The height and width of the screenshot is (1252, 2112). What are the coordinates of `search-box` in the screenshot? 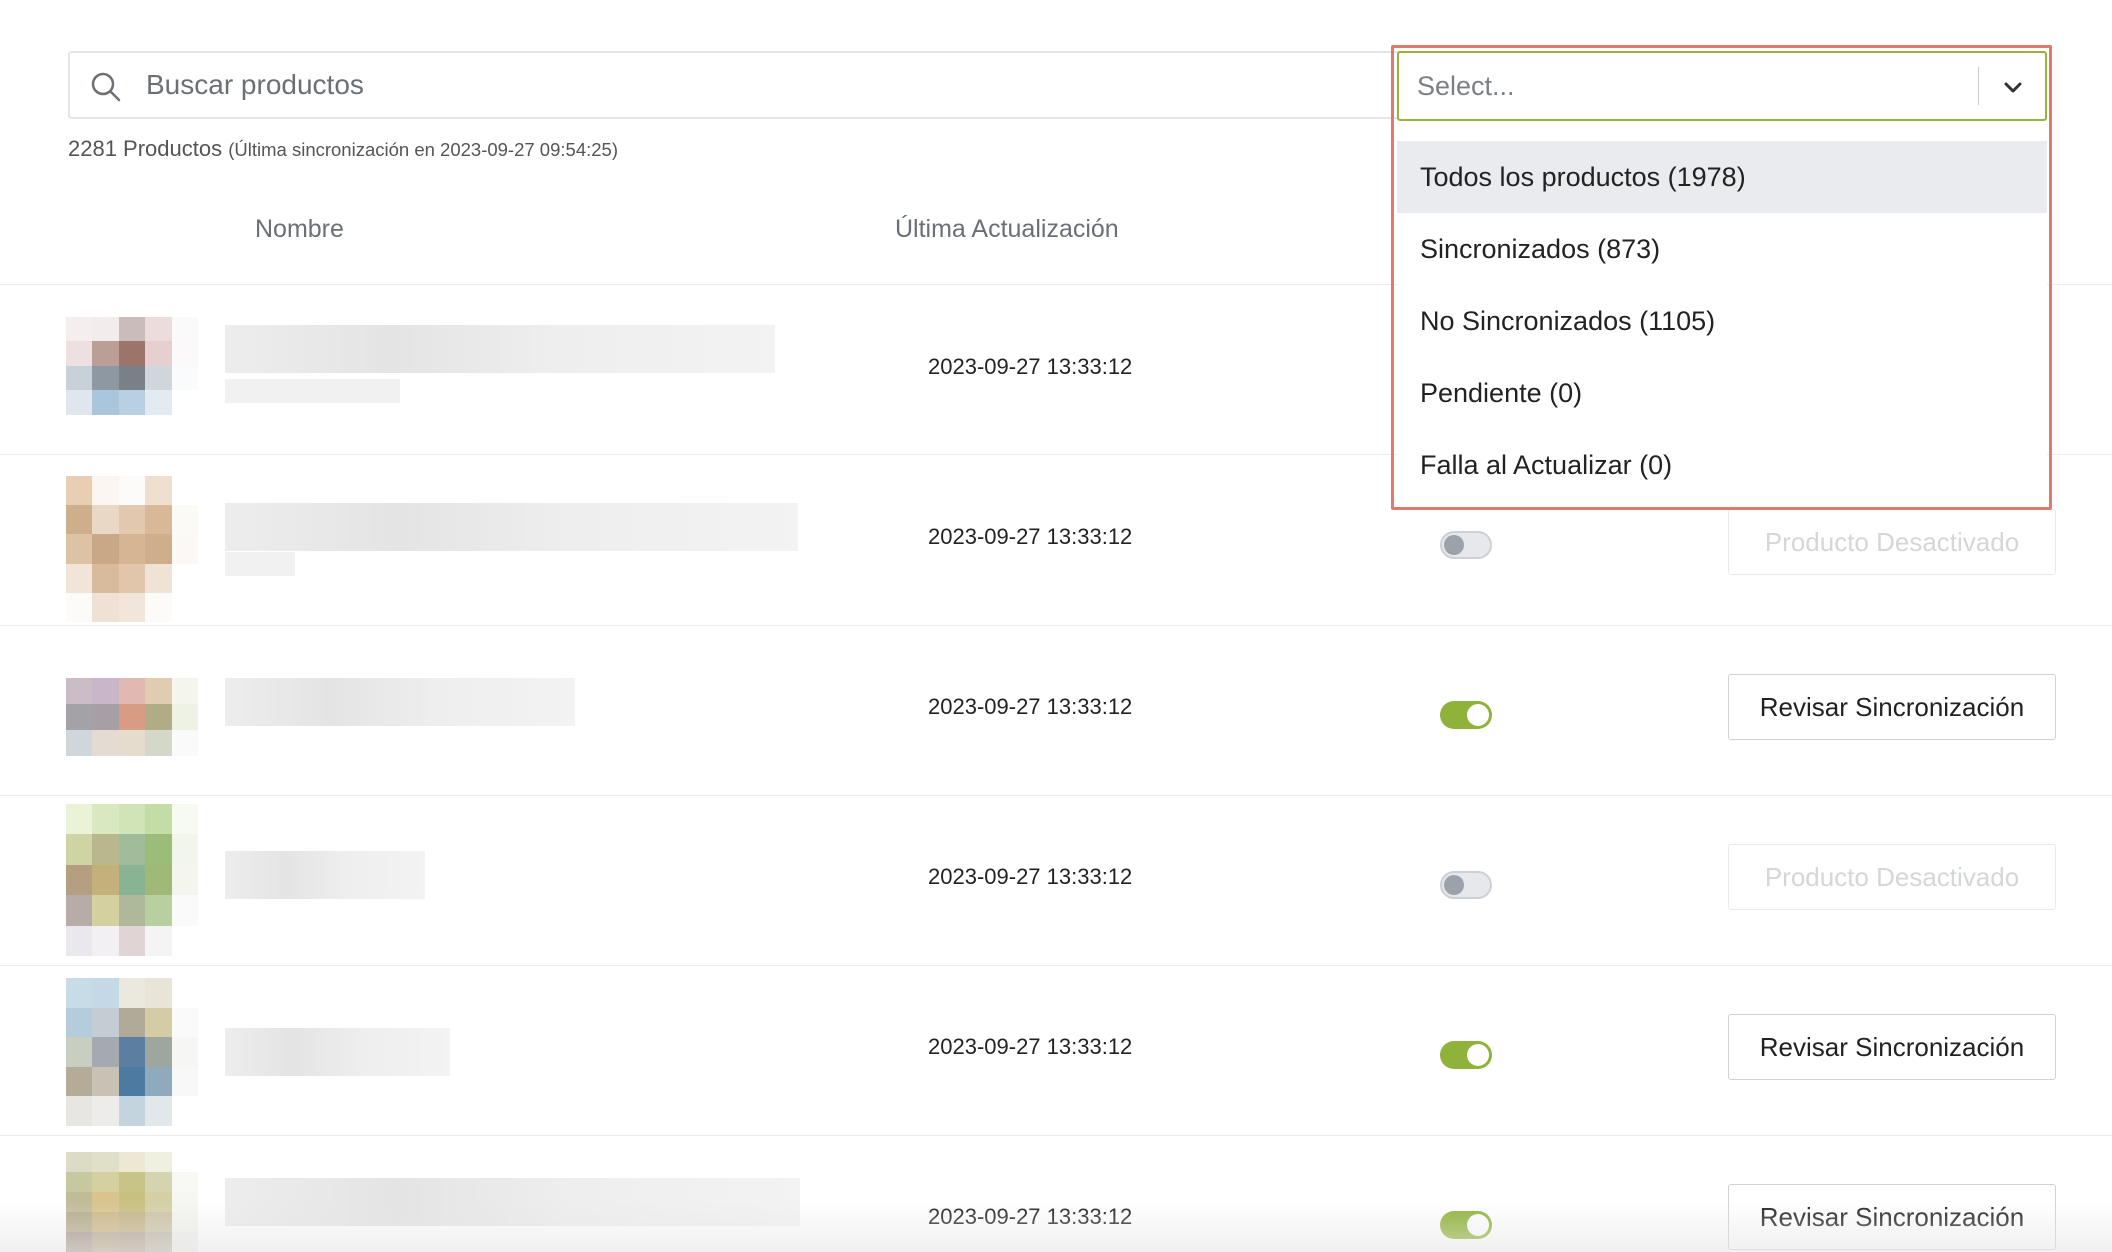 It's located at (738, 85).